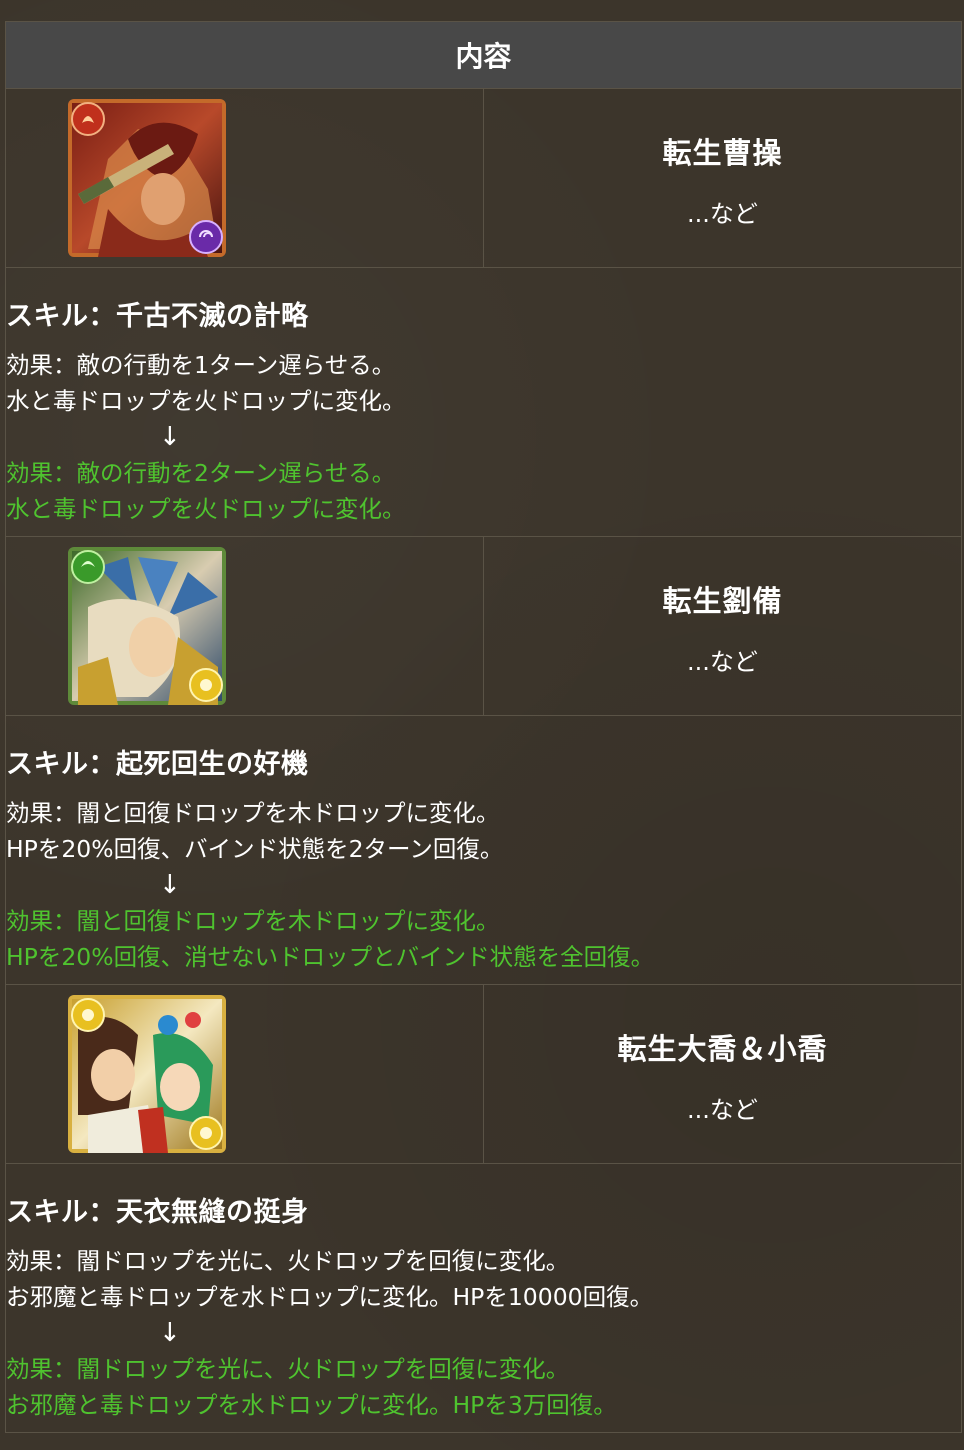 This screenshot has height=1450, width=964. I want to click on effect-after-line: 効果：敵の行動を2ターン遅らせる。, so click(201, 473).